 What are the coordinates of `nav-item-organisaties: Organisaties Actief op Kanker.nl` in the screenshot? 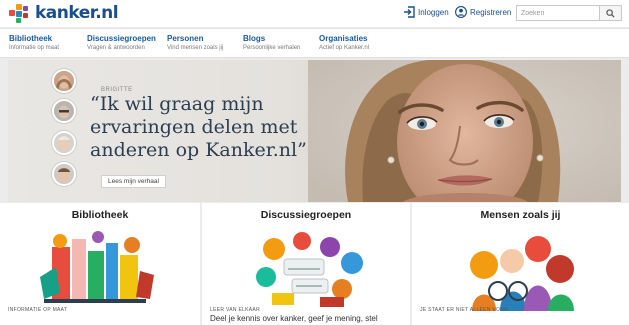 It's located at (344, 43).